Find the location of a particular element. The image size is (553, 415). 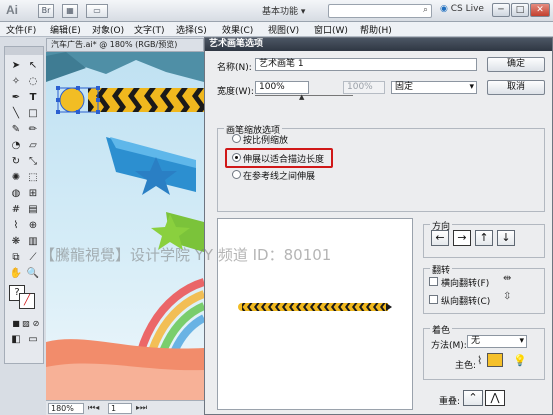

artboard-tool-icon: ⧉ is located at coordinates (16, 258).